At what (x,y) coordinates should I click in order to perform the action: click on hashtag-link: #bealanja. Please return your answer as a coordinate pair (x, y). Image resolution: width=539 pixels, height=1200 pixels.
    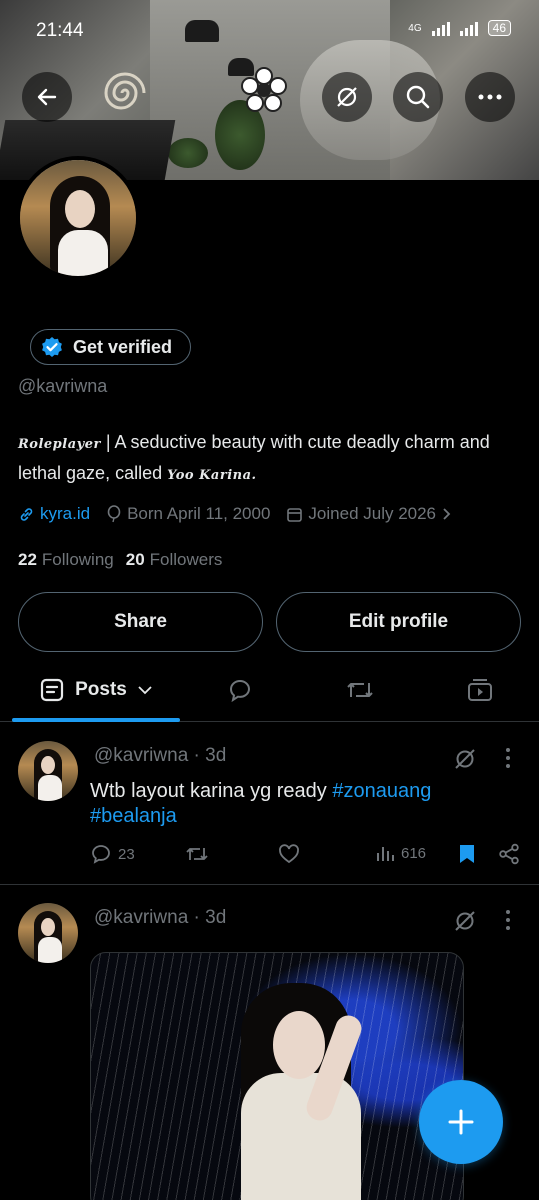
    Looking at the image, I should click on (133, 816).